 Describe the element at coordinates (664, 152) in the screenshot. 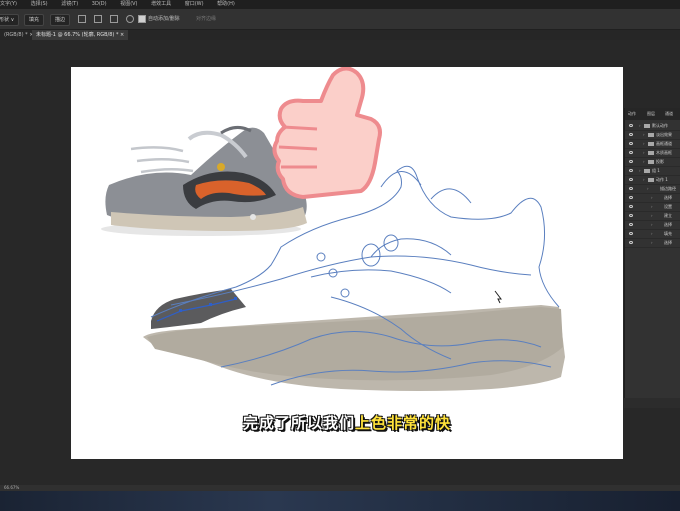

I see `action-name: 木质画框` at that location.